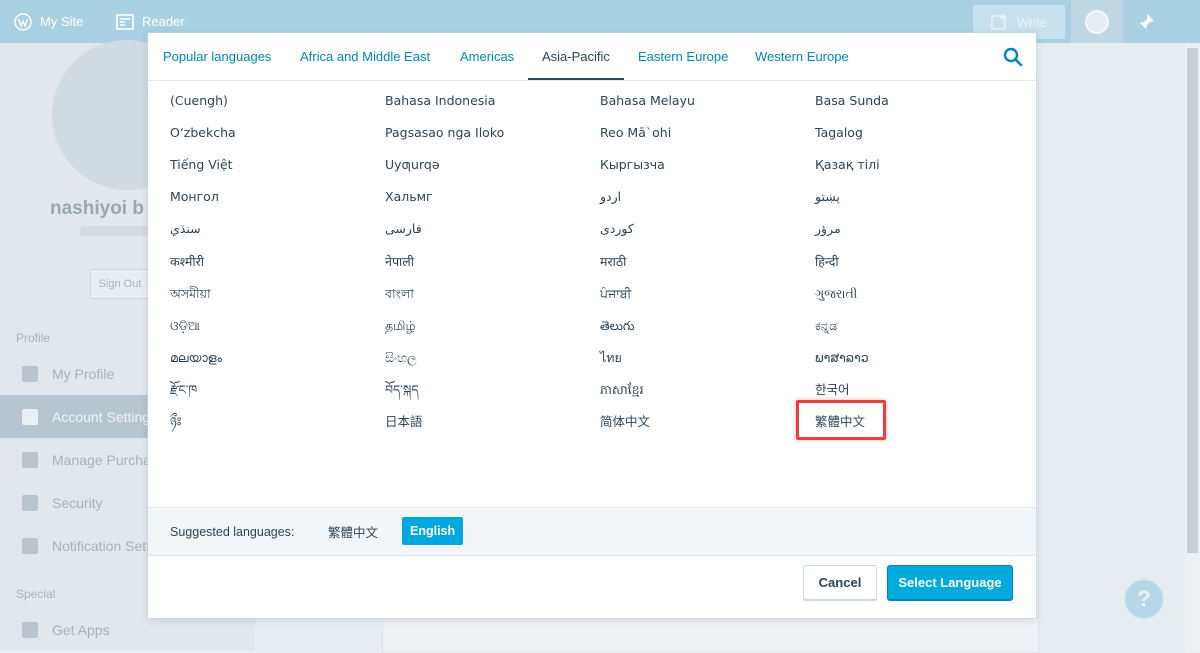 The image size is (1200, 653). I want to click on language-option: தமிழ், so click(400, 326).